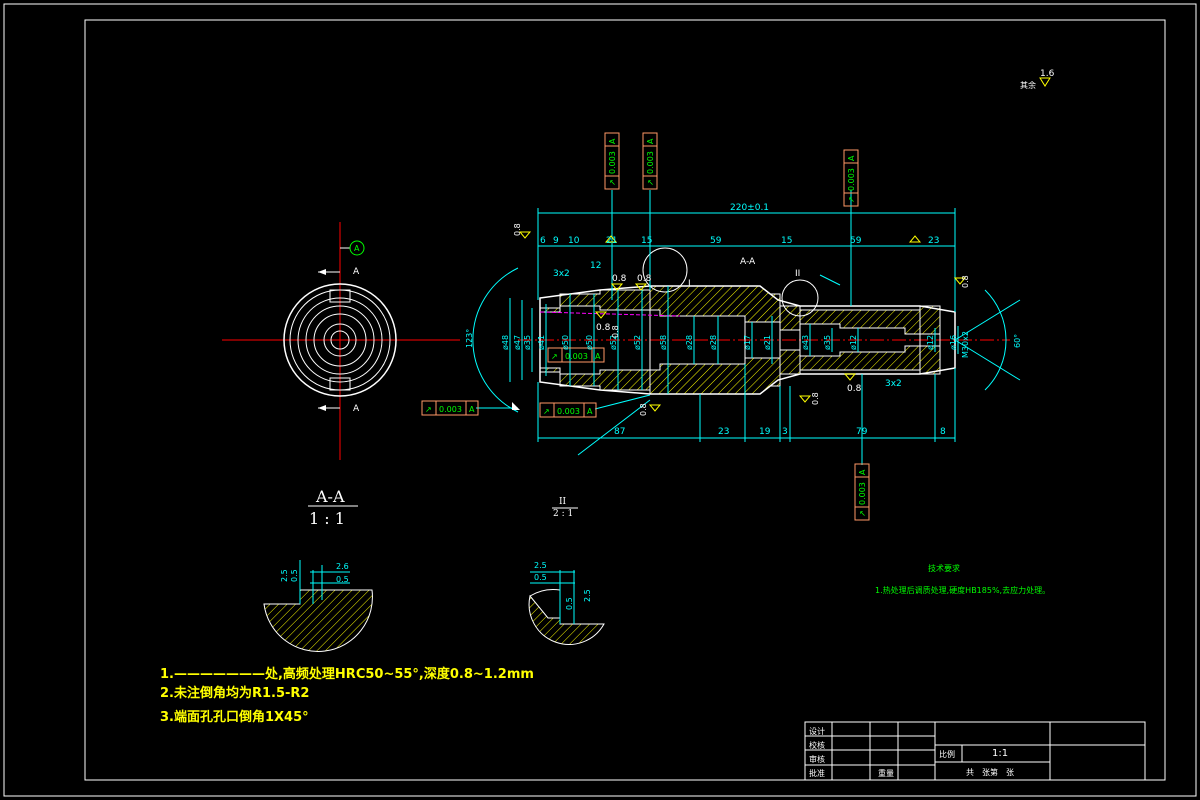  Describe the element at coordinates (827, 342) in the screenshot. I see `dia-14: ø35` at that location.